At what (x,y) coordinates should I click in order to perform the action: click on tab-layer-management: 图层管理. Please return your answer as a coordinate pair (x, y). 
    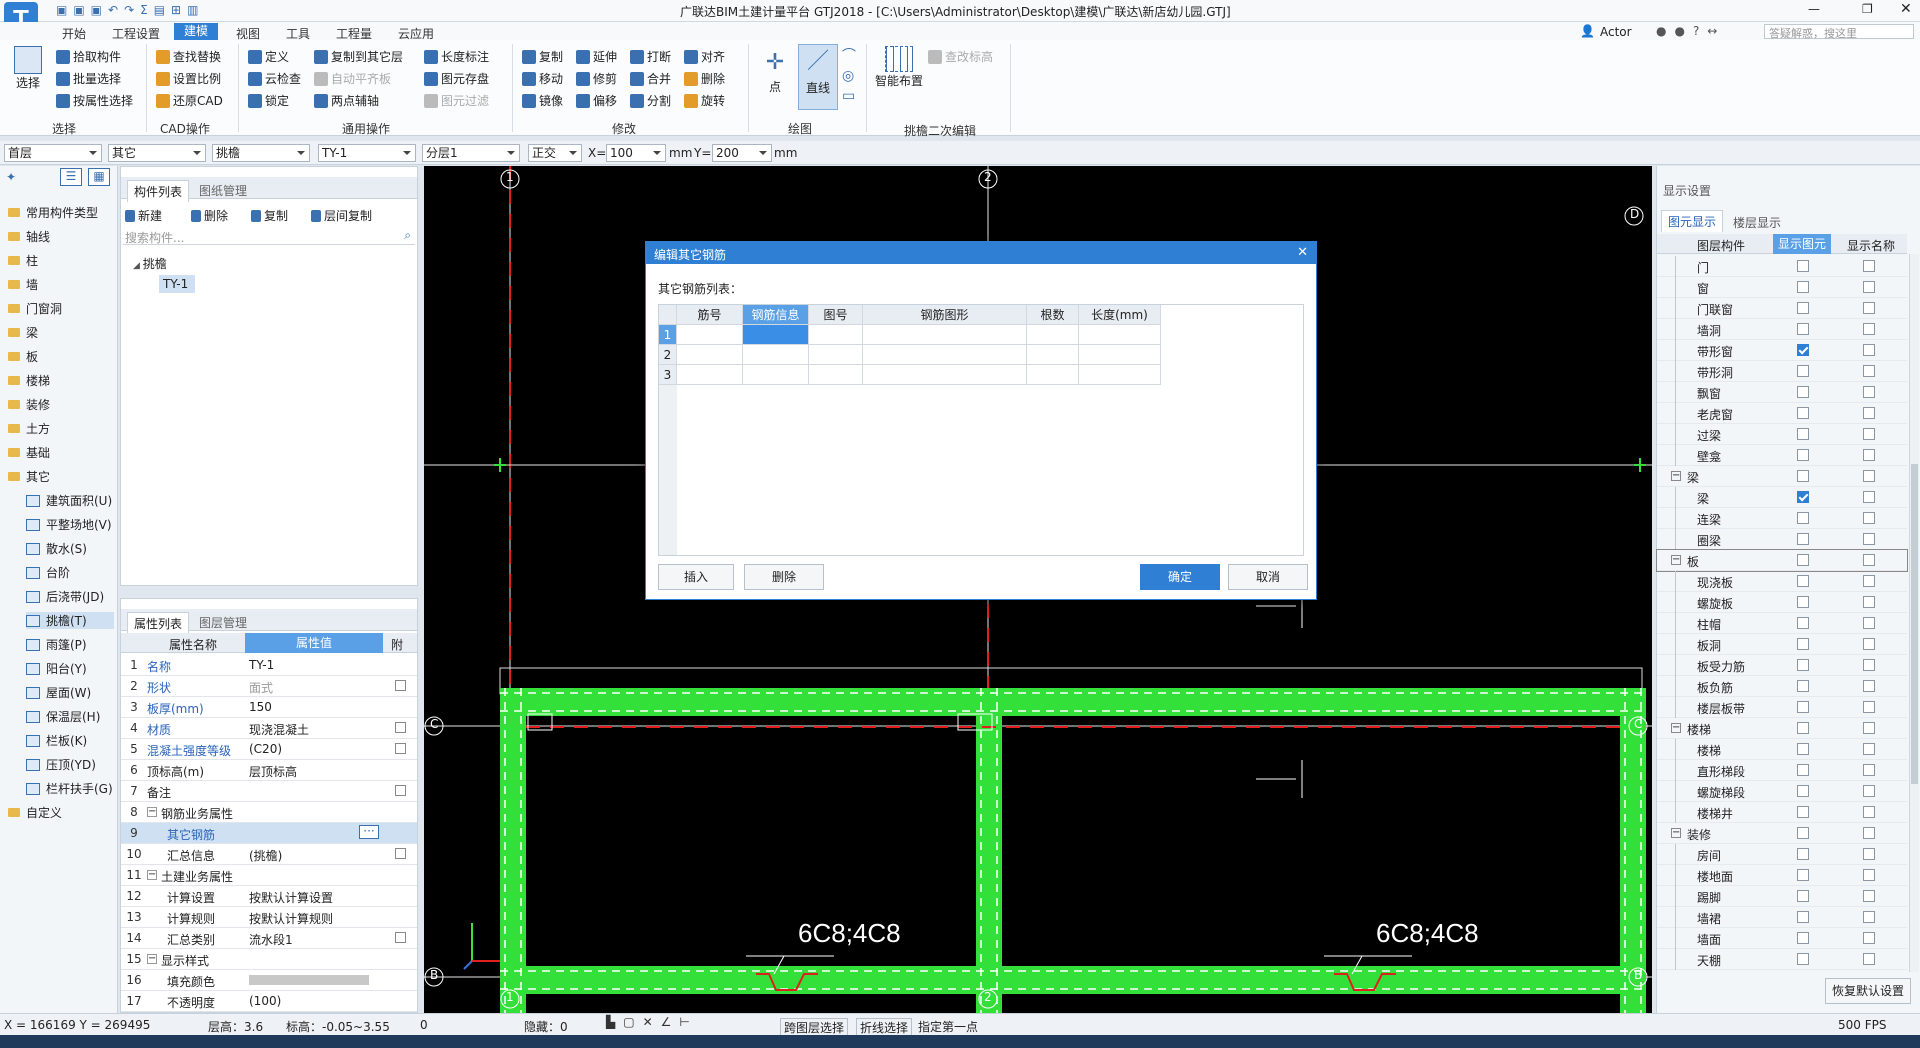
    Looking at the image, I should click on (223, 622).